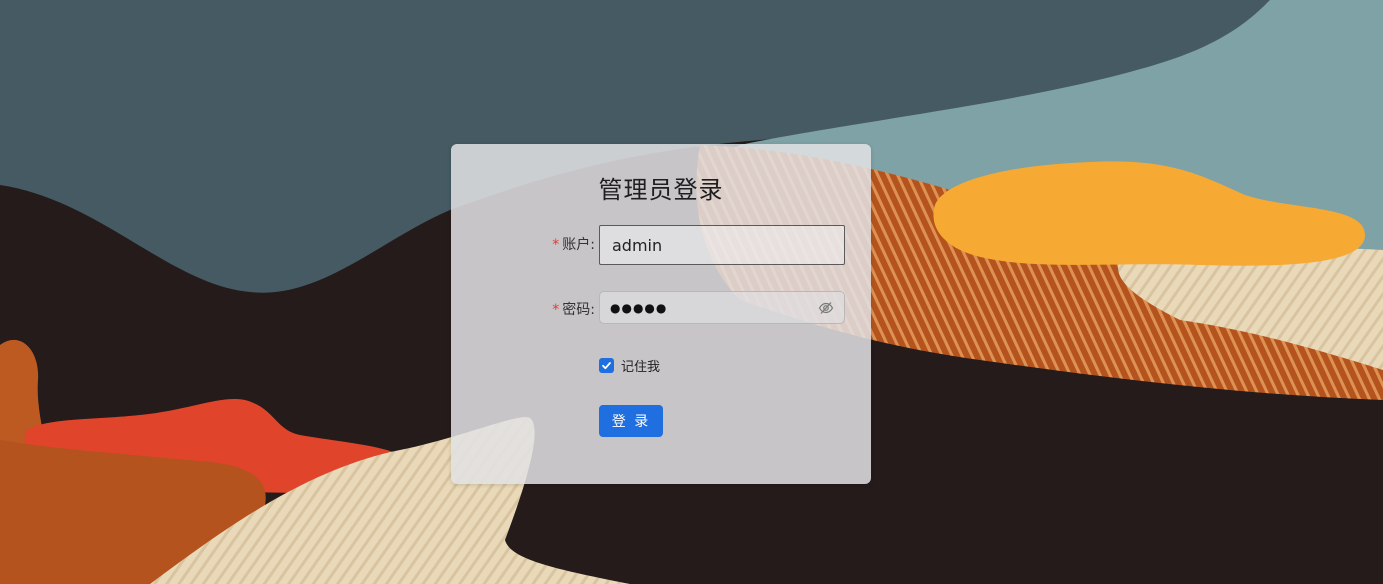  I want to click on password-row: * 密码: ●●●●●, so click(661, 308).